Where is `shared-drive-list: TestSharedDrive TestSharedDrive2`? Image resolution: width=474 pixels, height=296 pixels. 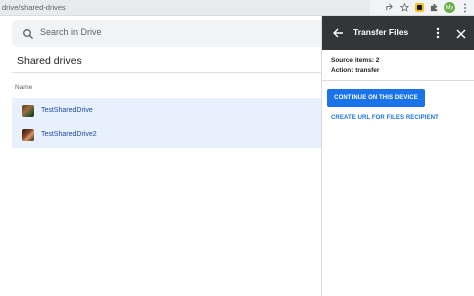
shared-drive-list: TestSharedDrive TestSharedDrive2 is located at coordinates (166, 123).